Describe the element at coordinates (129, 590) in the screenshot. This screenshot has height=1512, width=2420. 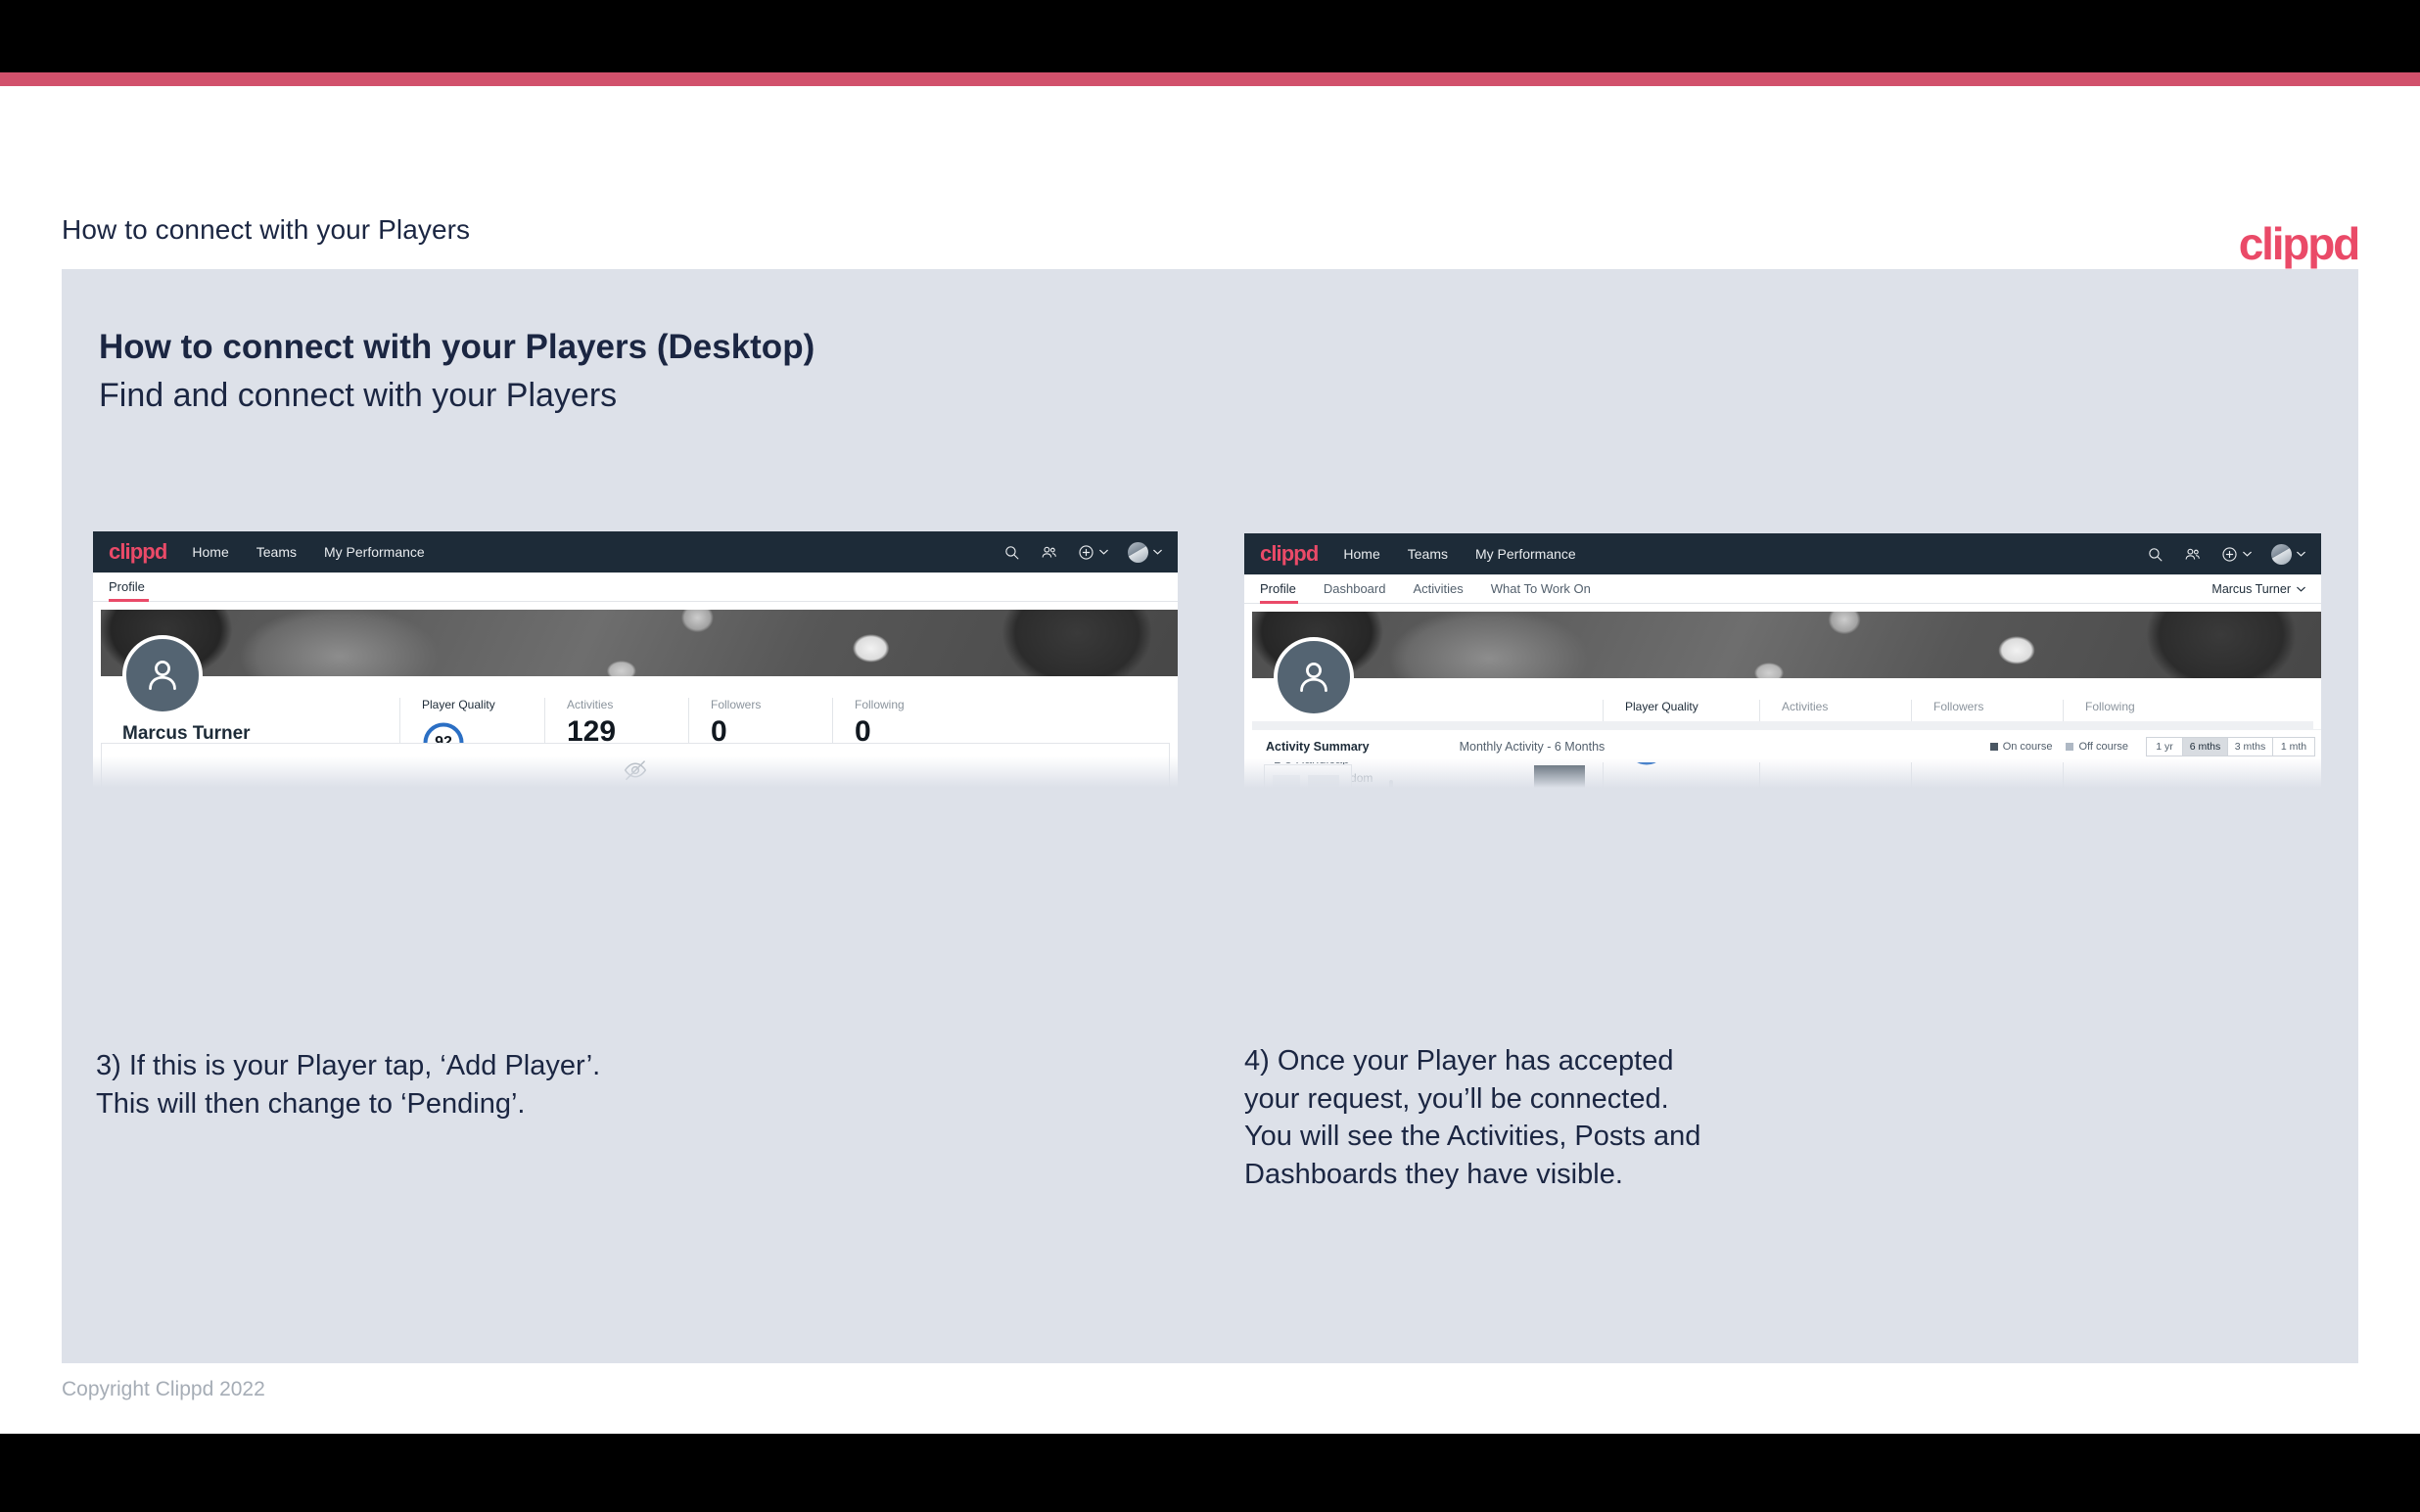
I see `tab-profile-left: Profile` at that location.